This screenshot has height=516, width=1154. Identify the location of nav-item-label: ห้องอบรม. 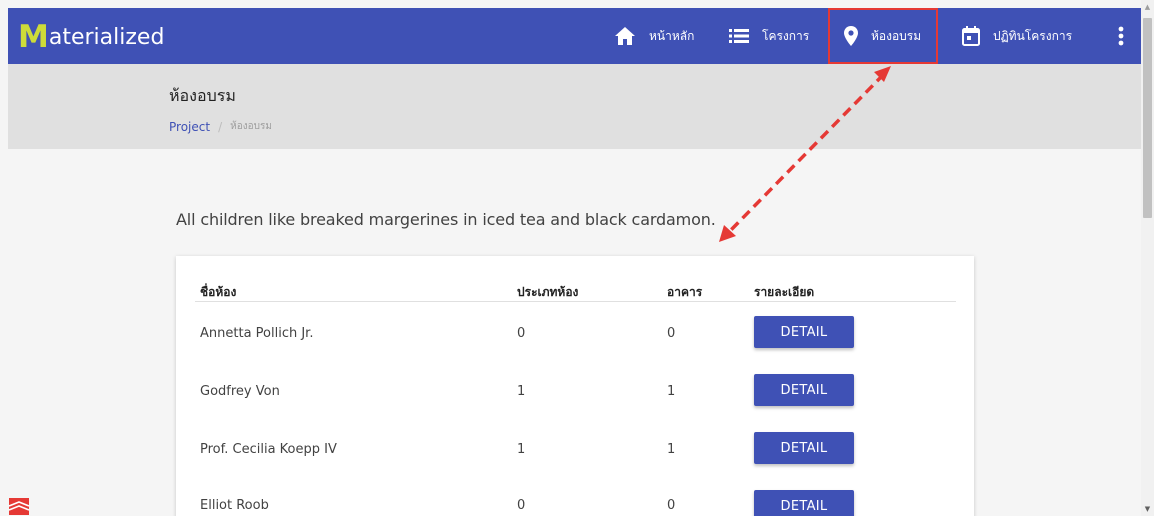
(896, 35).